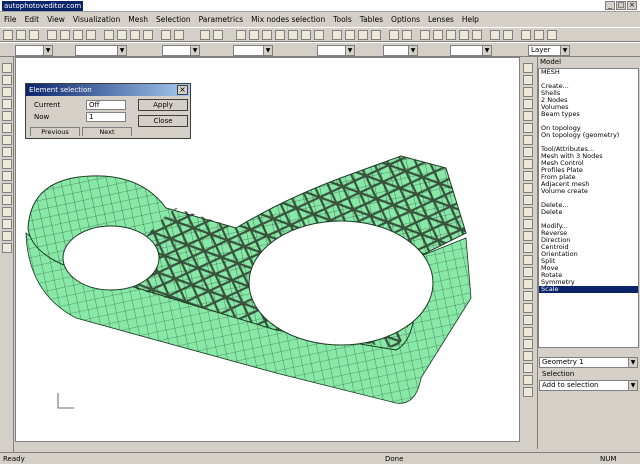 Image resolution: width=640 pixels, height=464 pixels. What do you see at coordinates (588, 191) in the screenshot?
I see `tree-item: Volume create` at bounding box center [588, 191].